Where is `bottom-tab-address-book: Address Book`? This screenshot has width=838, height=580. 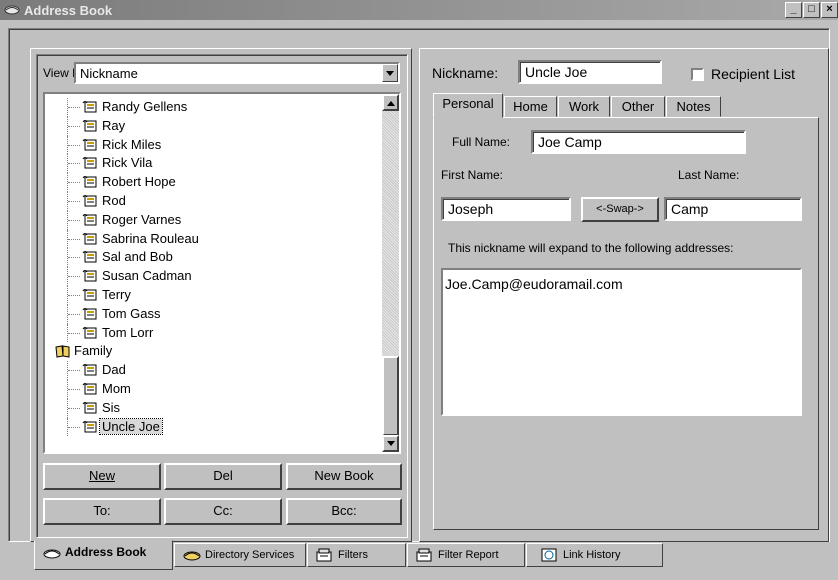
bottom-tab-address-book: Address Book is located at coordinates (103, 555).